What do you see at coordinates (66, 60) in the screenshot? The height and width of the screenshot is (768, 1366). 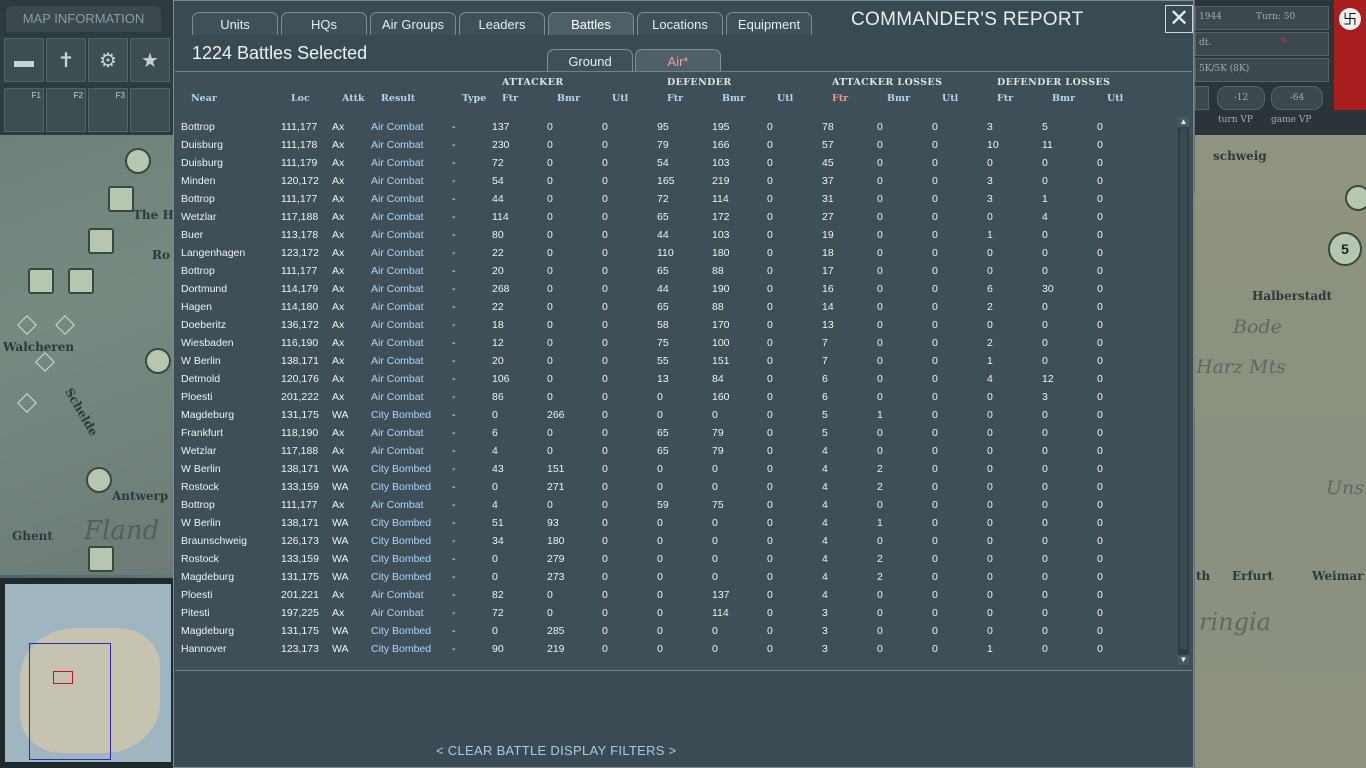 I see `combat-units-button: ✝` at bounding box center [66, 60].